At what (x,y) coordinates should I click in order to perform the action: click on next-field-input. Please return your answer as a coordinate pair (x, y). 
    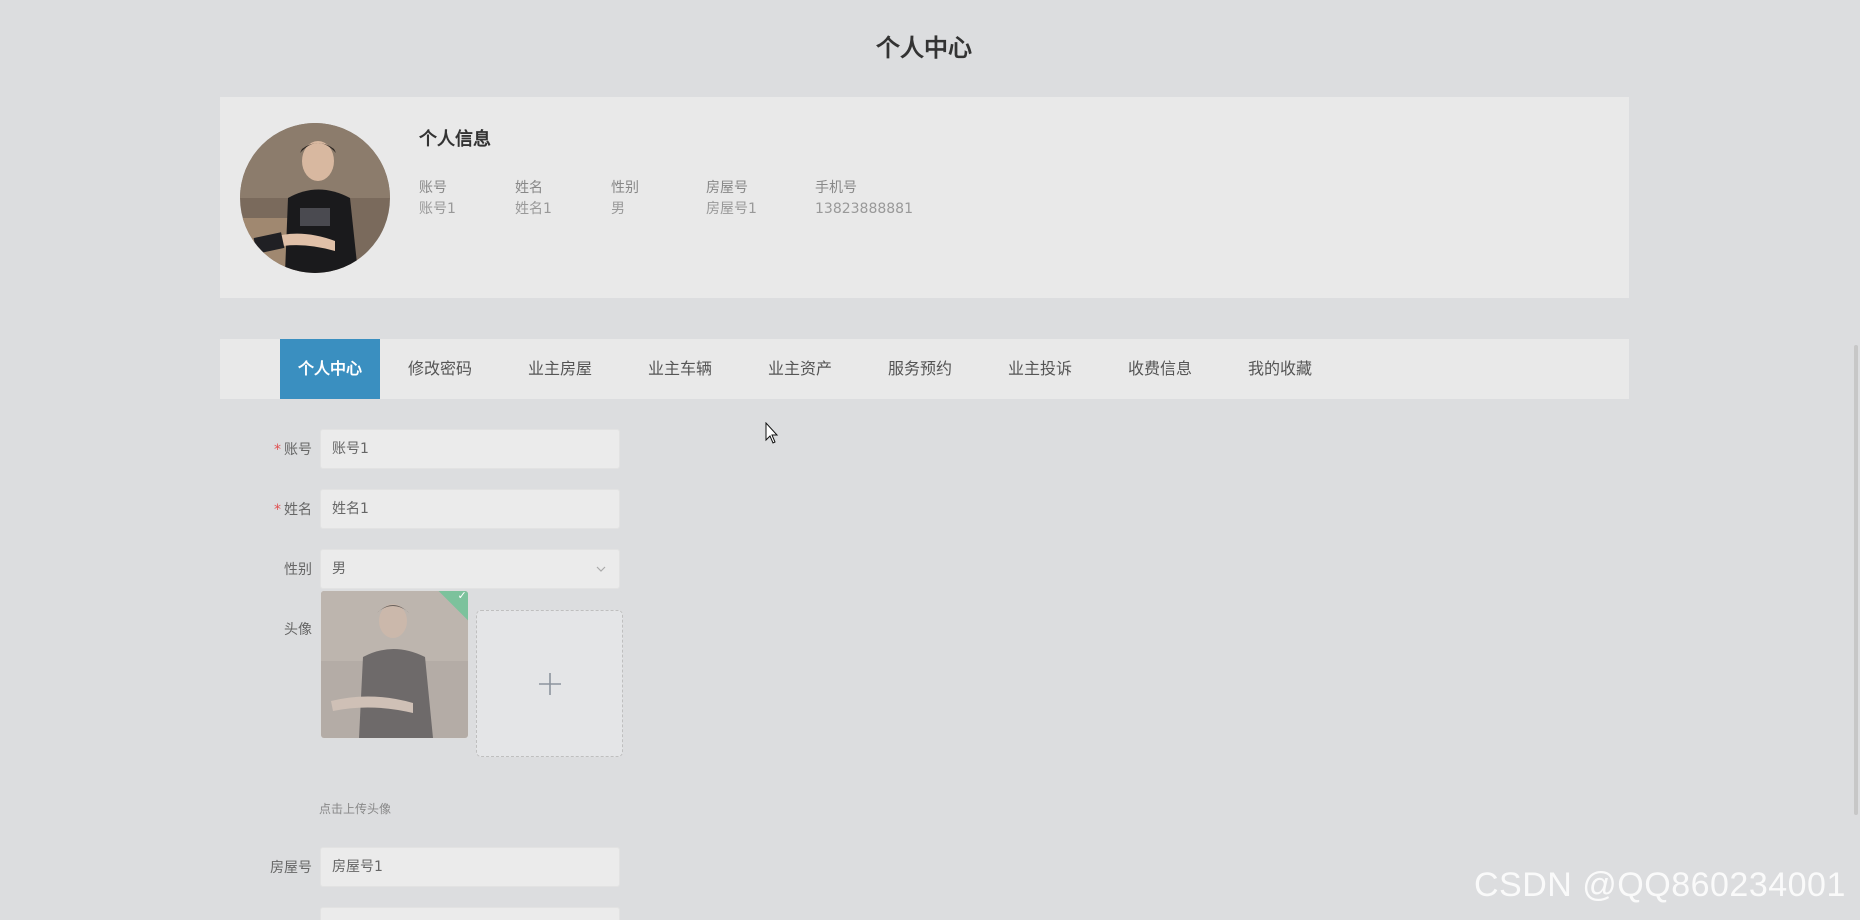
    Looking at the image, I should click on (470, 913).